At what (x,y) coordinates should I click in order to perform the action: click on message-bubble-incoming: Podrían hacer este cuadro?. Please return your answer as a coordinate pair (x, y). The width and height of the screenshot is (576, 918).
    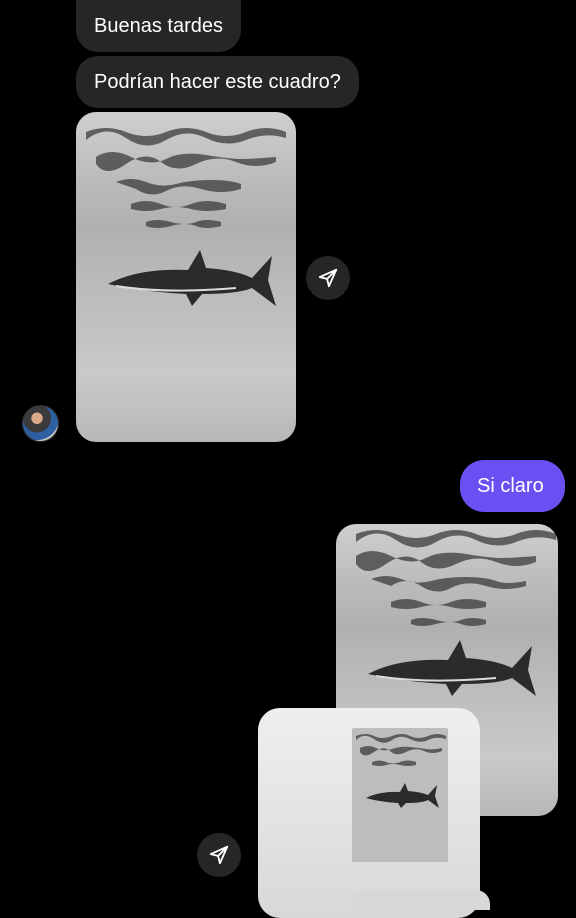
    Looking at the image, I should click on (217, 82).